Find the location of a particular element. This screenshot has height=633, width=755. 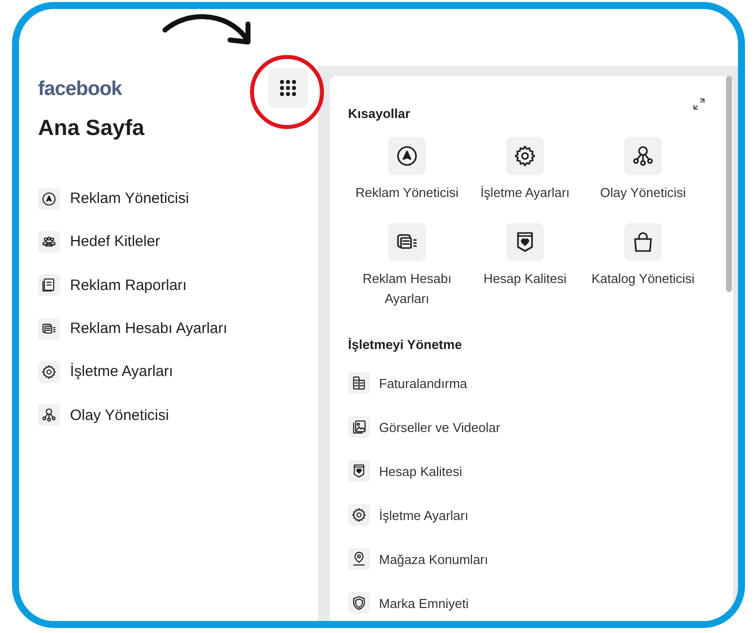

expand-icon is located at coordinates (699, 104).